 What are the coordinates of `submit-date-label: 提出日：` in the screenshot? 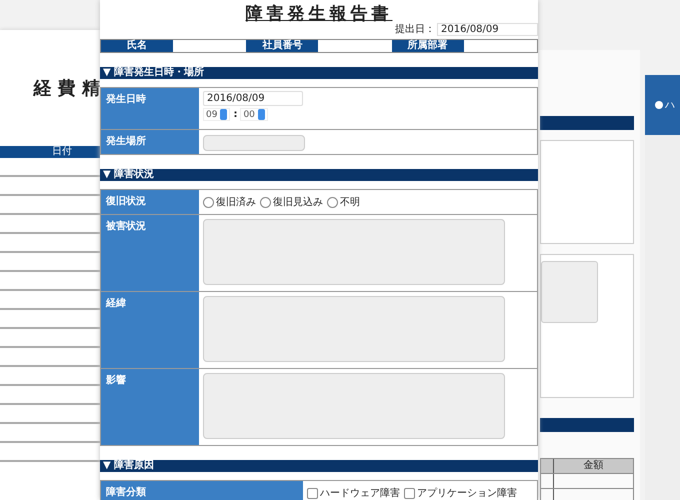 It's located at (415, 29).